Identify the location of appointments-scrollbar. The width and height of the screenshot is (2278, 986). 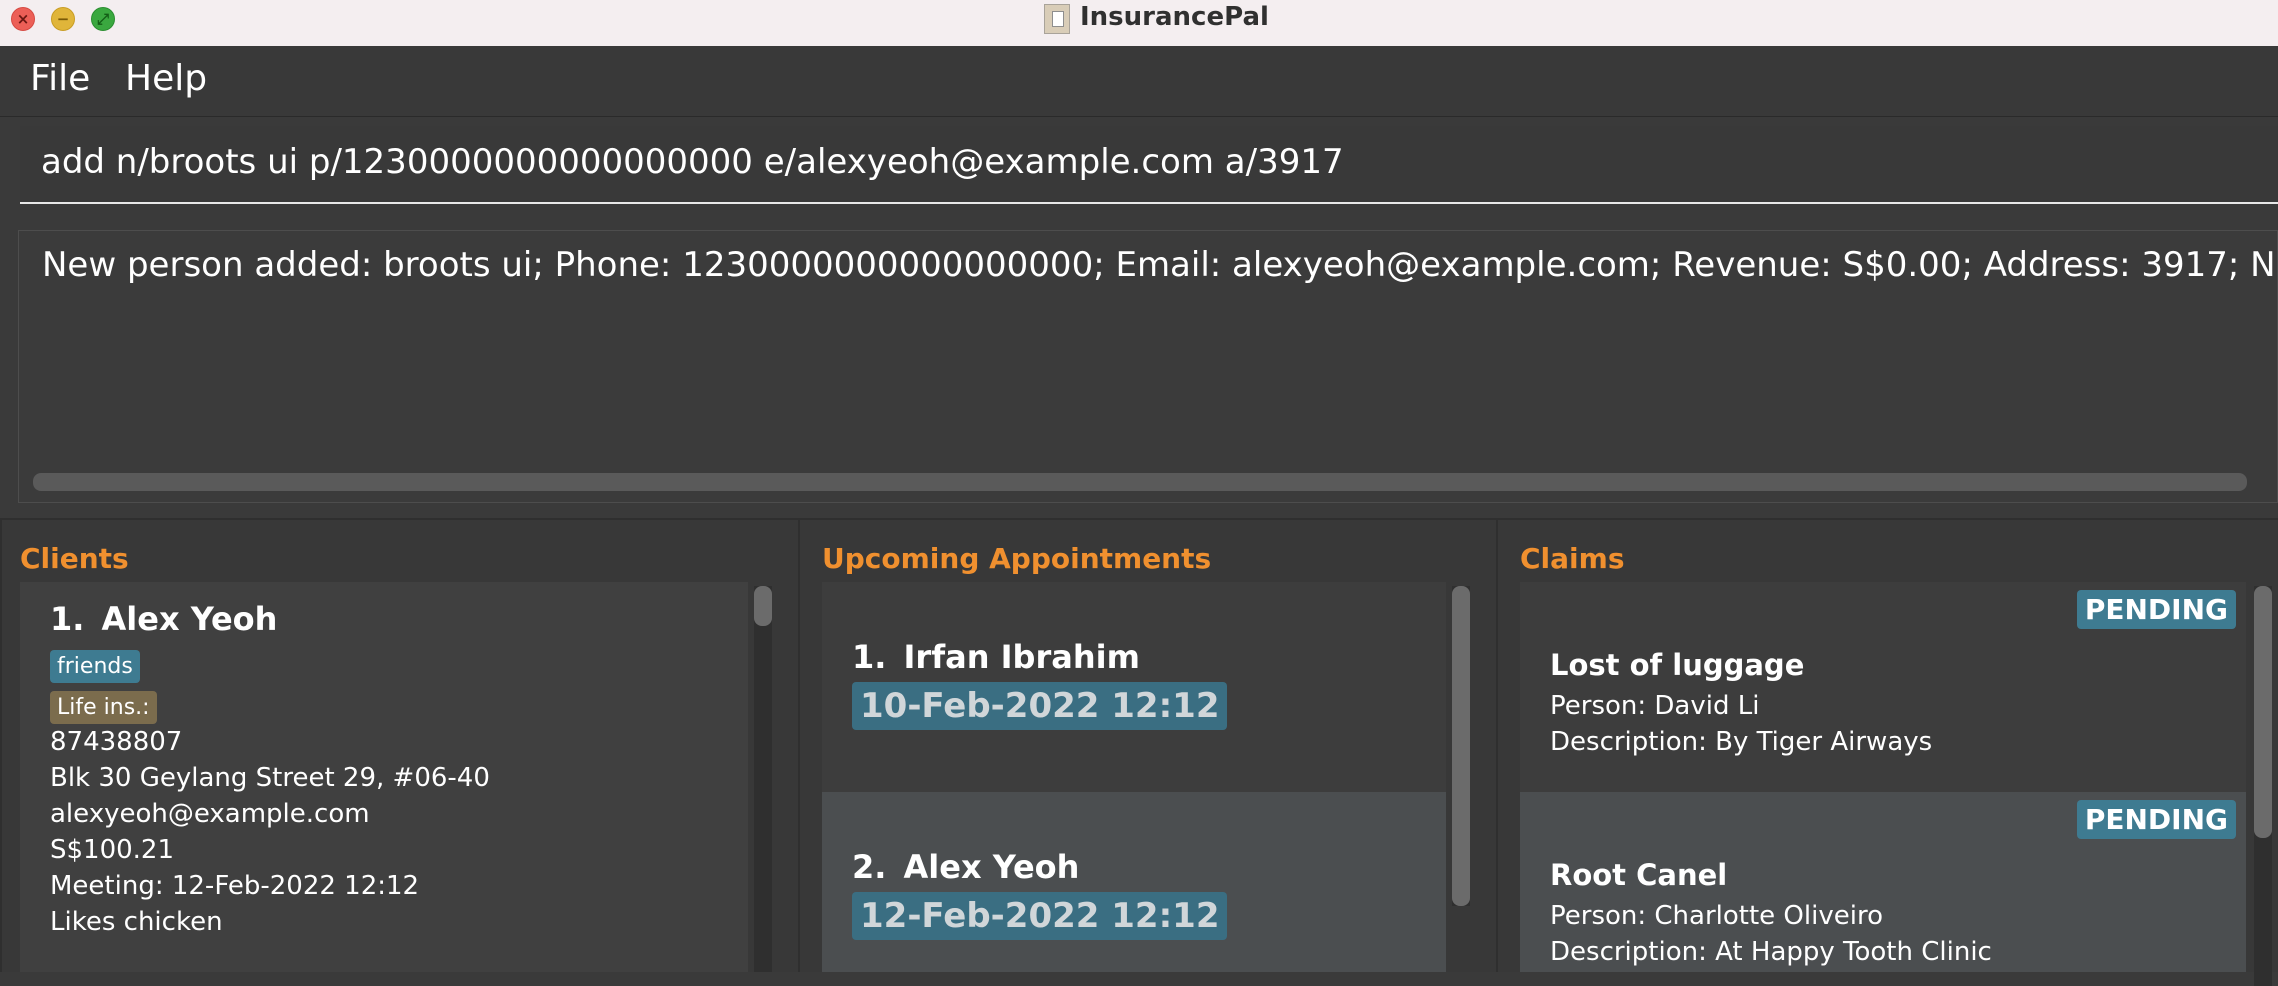
(1461, 746).